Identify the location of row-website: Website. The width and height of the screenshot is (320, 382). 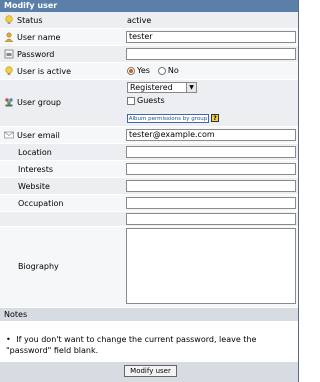
(149, 186).